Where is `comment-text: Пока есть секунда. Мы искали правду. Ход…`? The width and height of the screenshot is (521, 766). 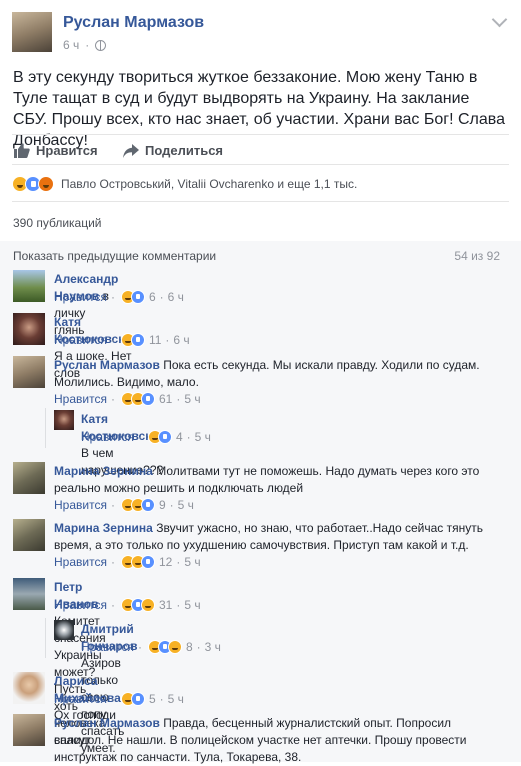
comment-text: Пока есть секунда. Мы искали правду. Ход… is located at coordinates (321, 365).